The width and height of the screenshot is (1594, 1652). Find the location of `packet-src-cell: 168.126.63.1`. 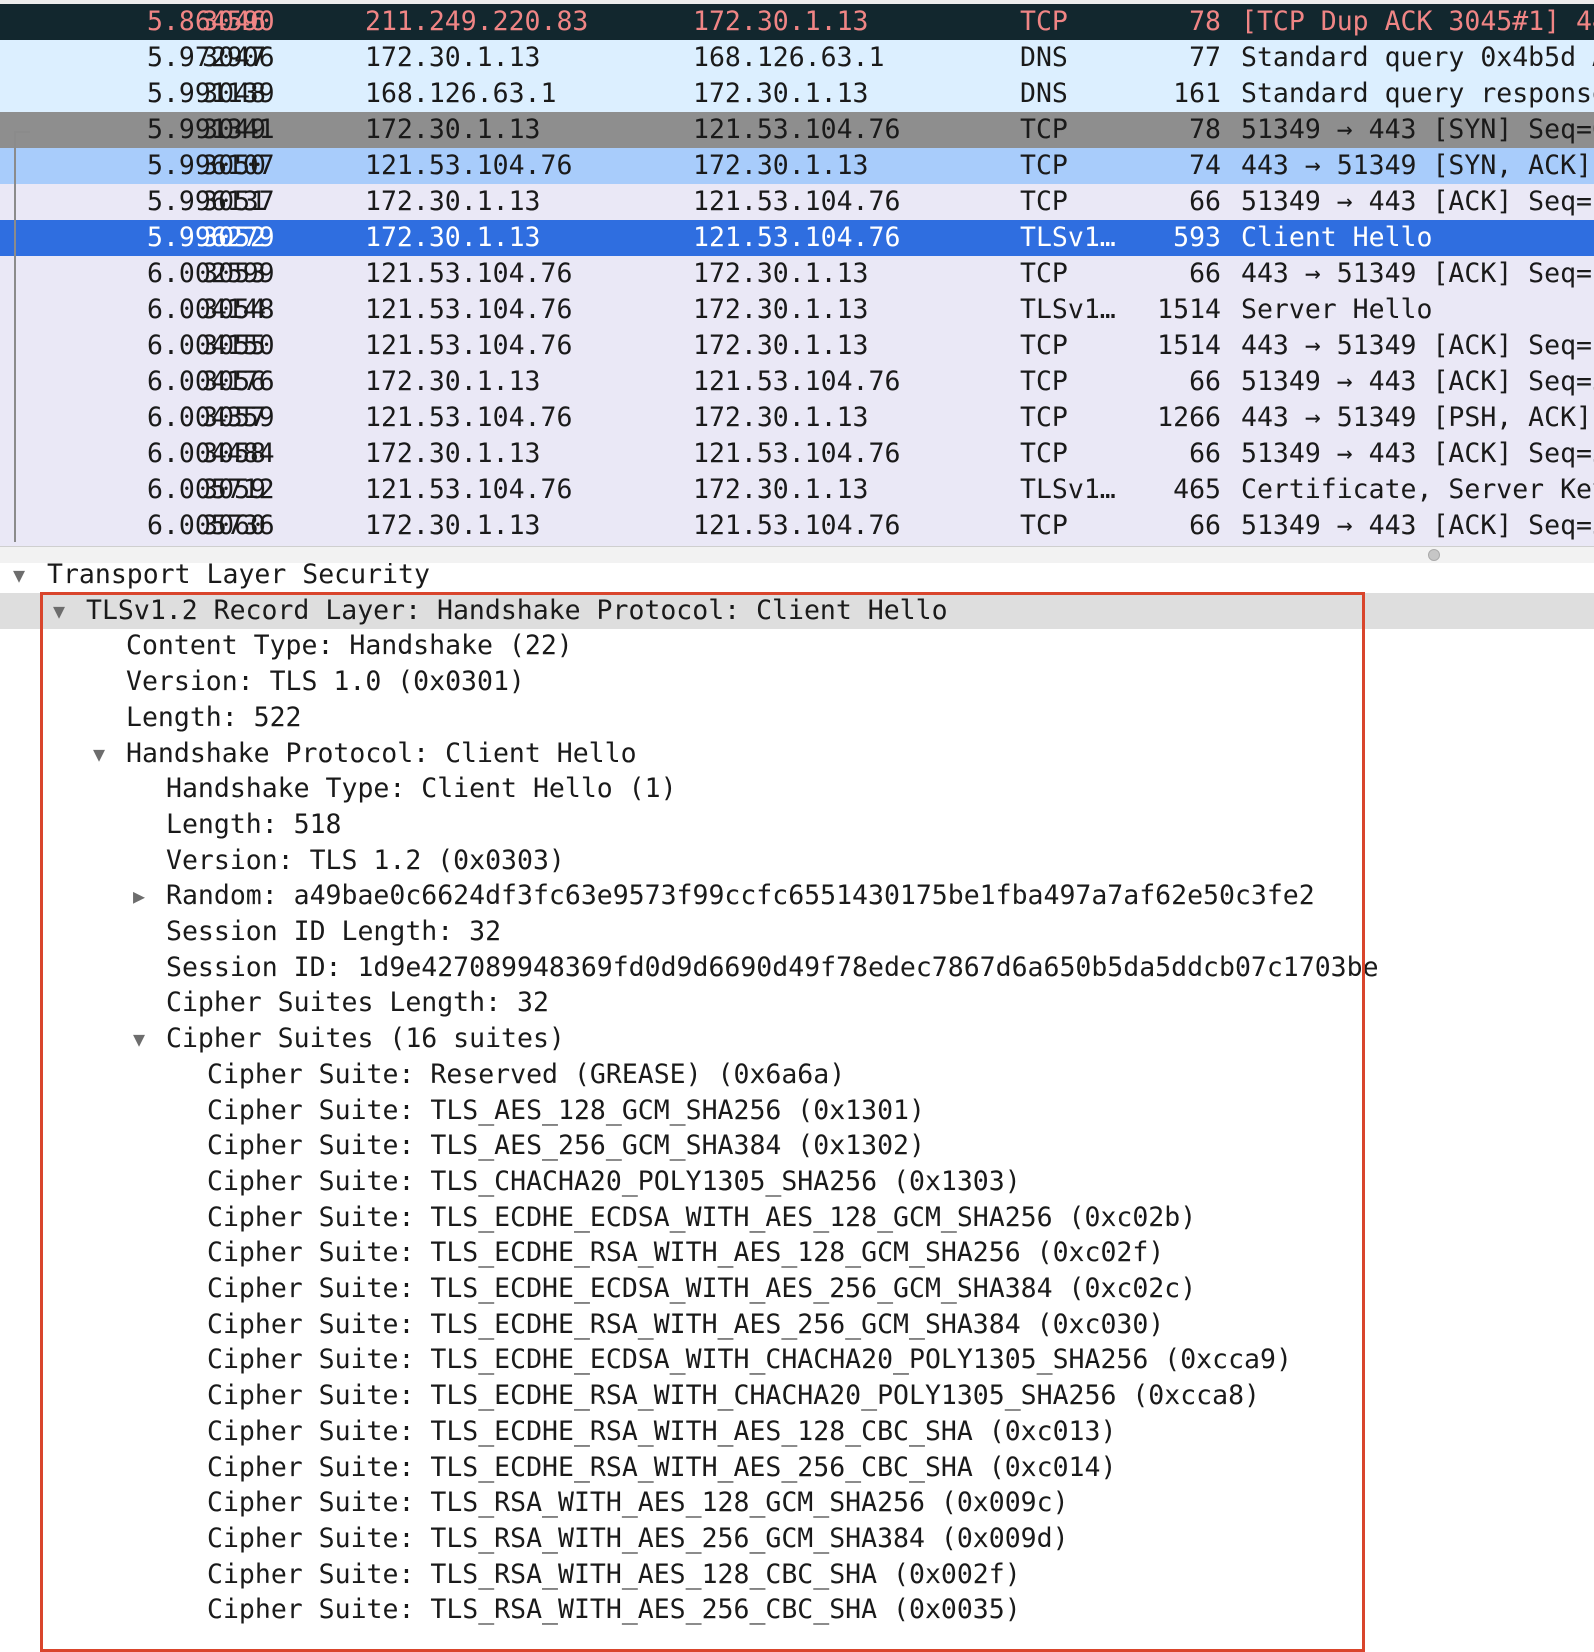

packet-src-cell: 168.126.63.1 is located at coordinates (461, 93).